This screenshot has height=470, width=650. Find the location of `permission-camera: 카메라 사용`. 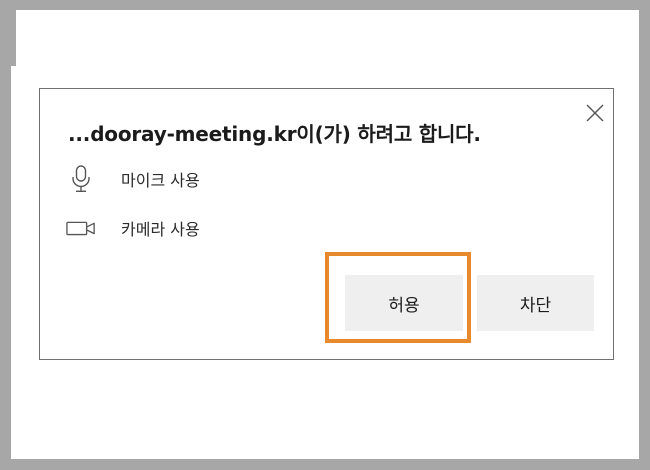

permission-camera: 카메라 사용 is located at coordinates (133, 228).